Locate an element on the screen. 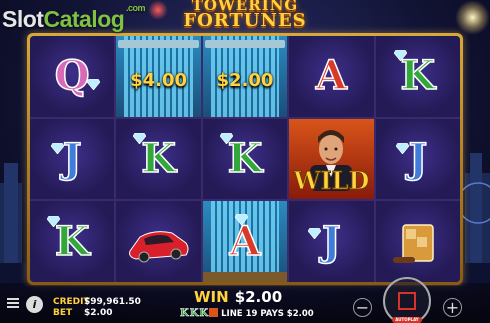  slotcatalog-watermark: SlotCatalog .com is located at coordinates (74, 18).